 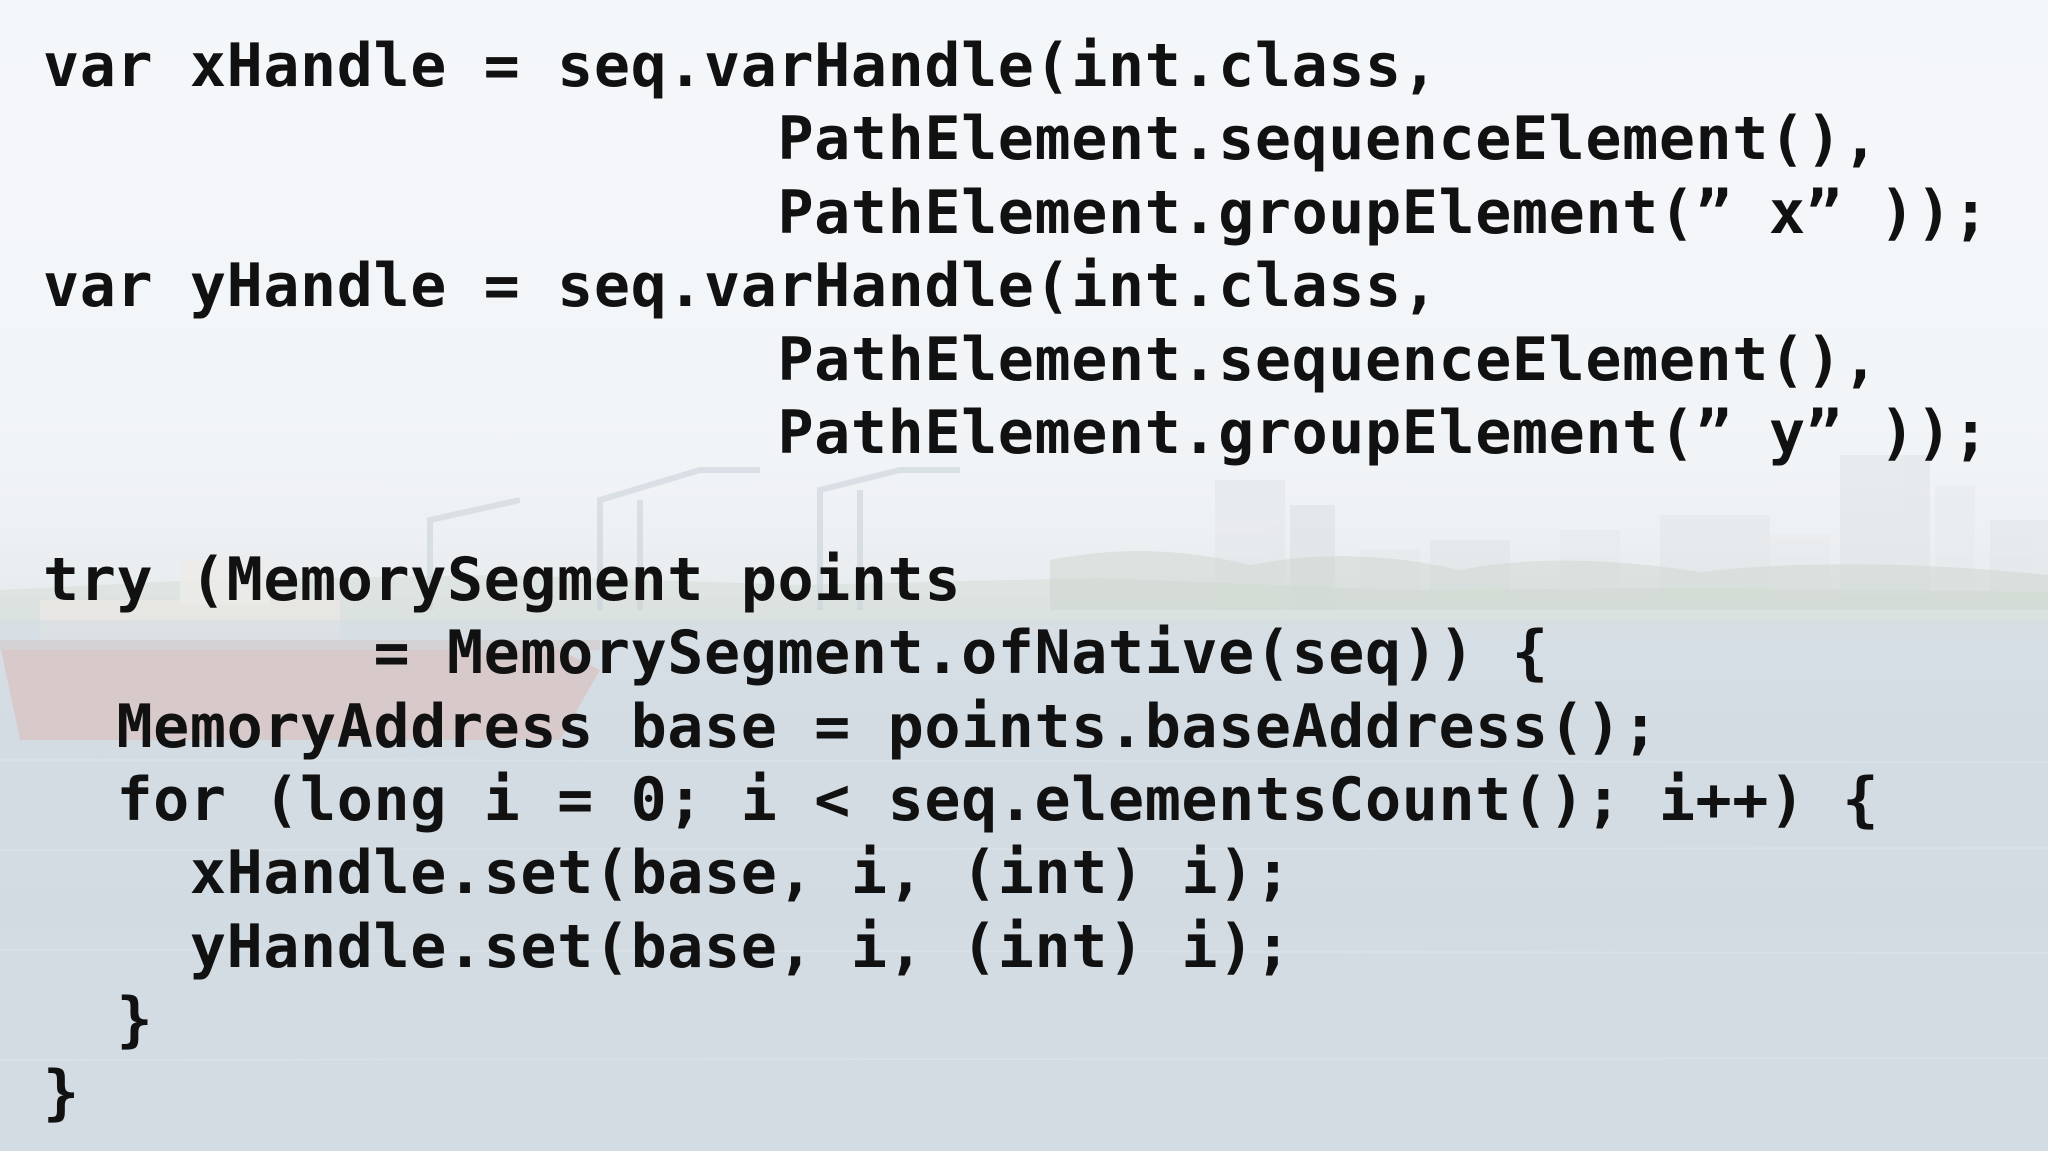 What do you see at coordinates (502, 579) in the screenshot?
I see `code-line: try (MemorySegment points` at bounding box center [502, 579].